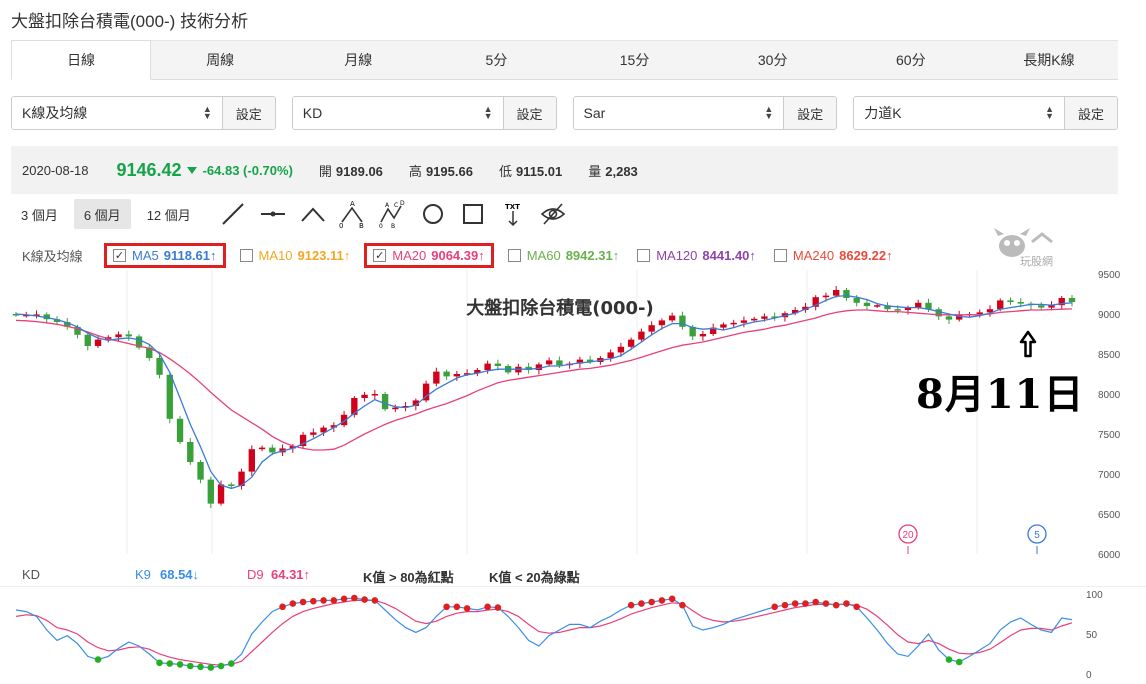  What do you see at coordinates (81, 60) in the screenshot?
I see `tab-daily: 日線` at bounding box center [81, 60].